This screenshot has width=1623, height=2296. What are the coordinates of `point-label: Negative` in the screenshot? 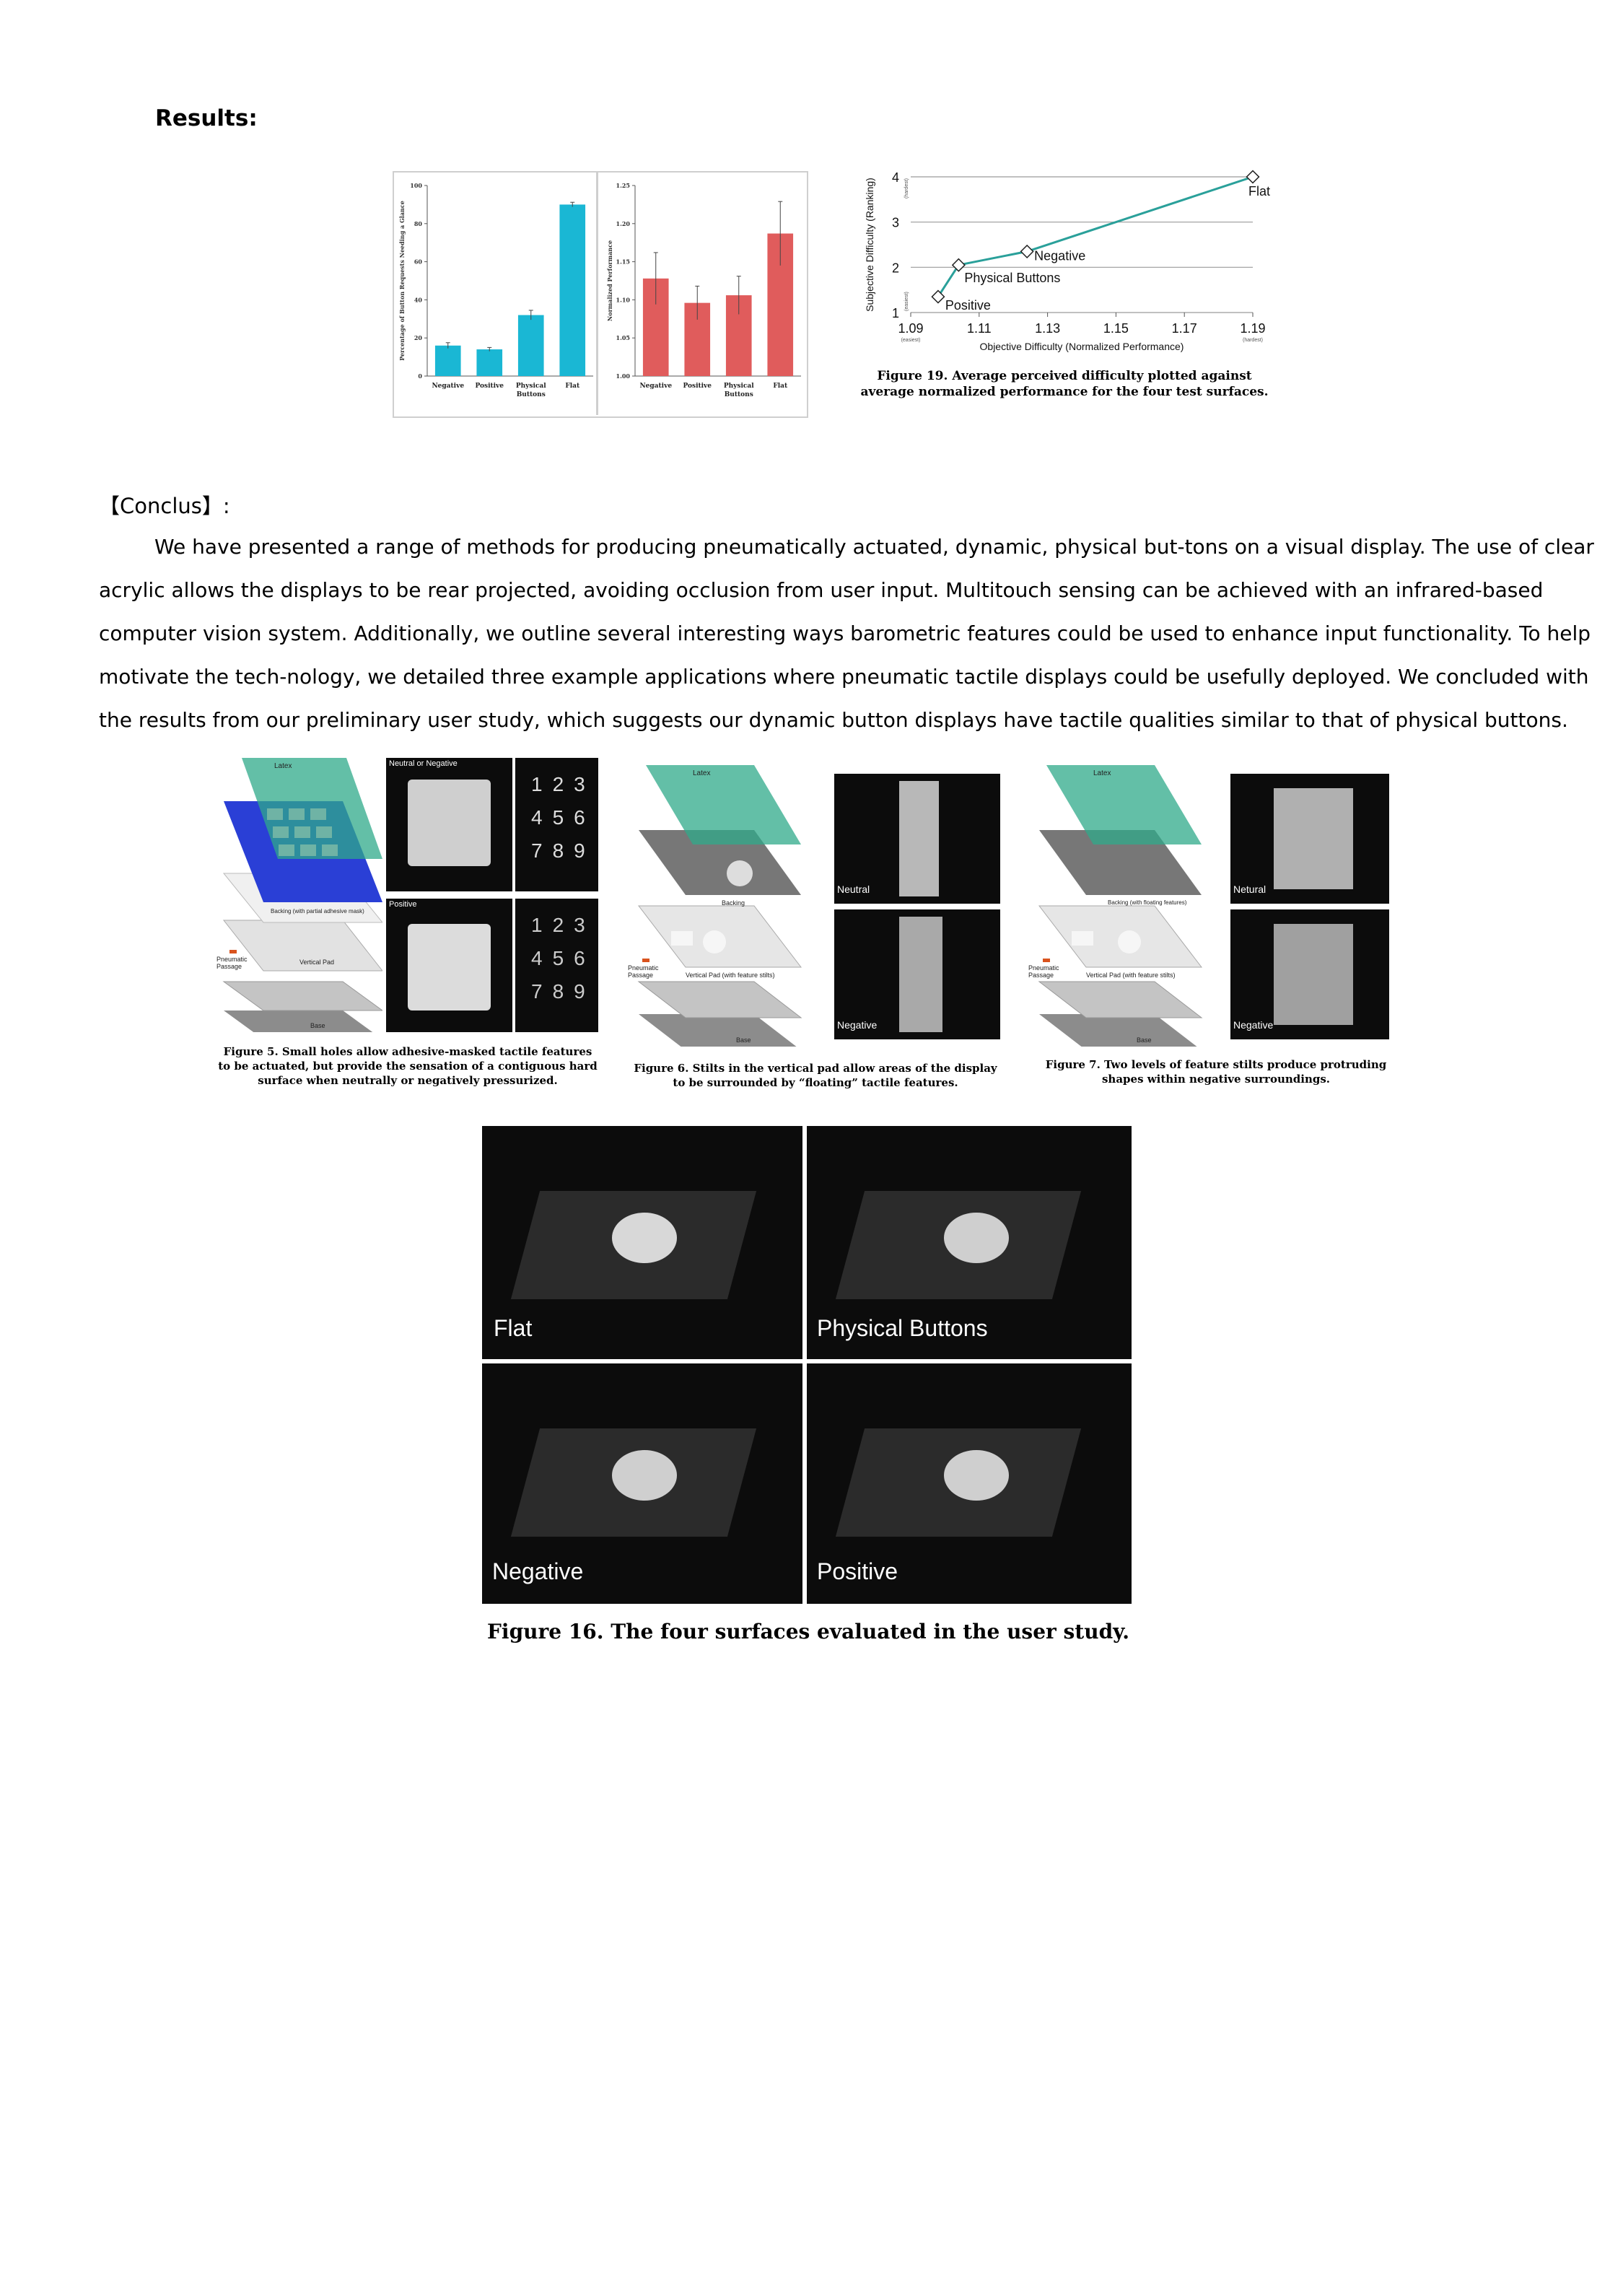 It's located at (1059, 255).